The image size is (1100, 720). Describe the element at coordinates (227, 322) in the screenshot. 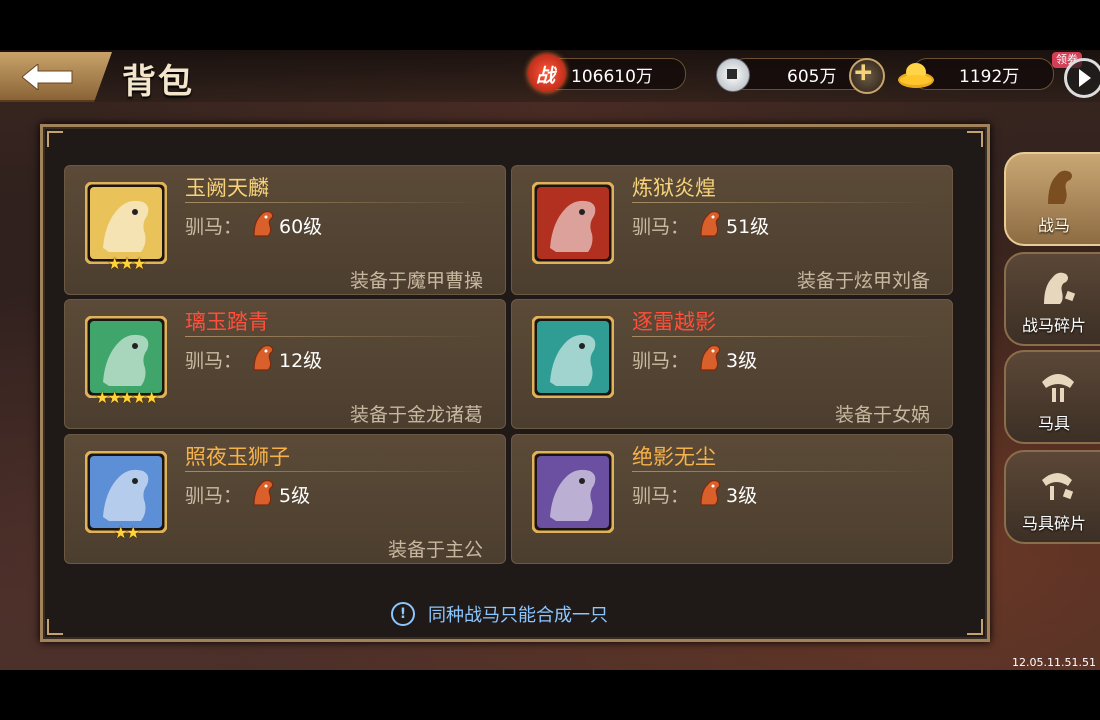

I see `horse-name: 璃玉踏青` at that location.